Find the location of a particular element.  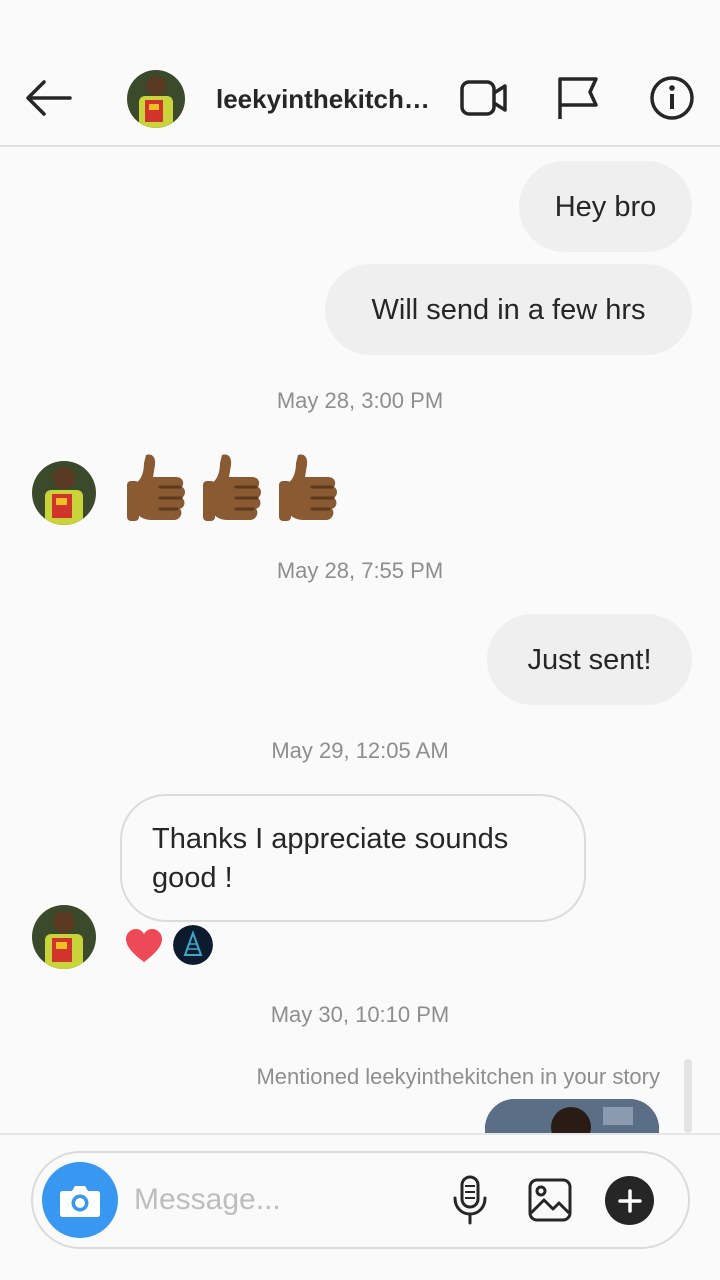

outgoing-message: Just sent! is located at coordinates (589, 659).